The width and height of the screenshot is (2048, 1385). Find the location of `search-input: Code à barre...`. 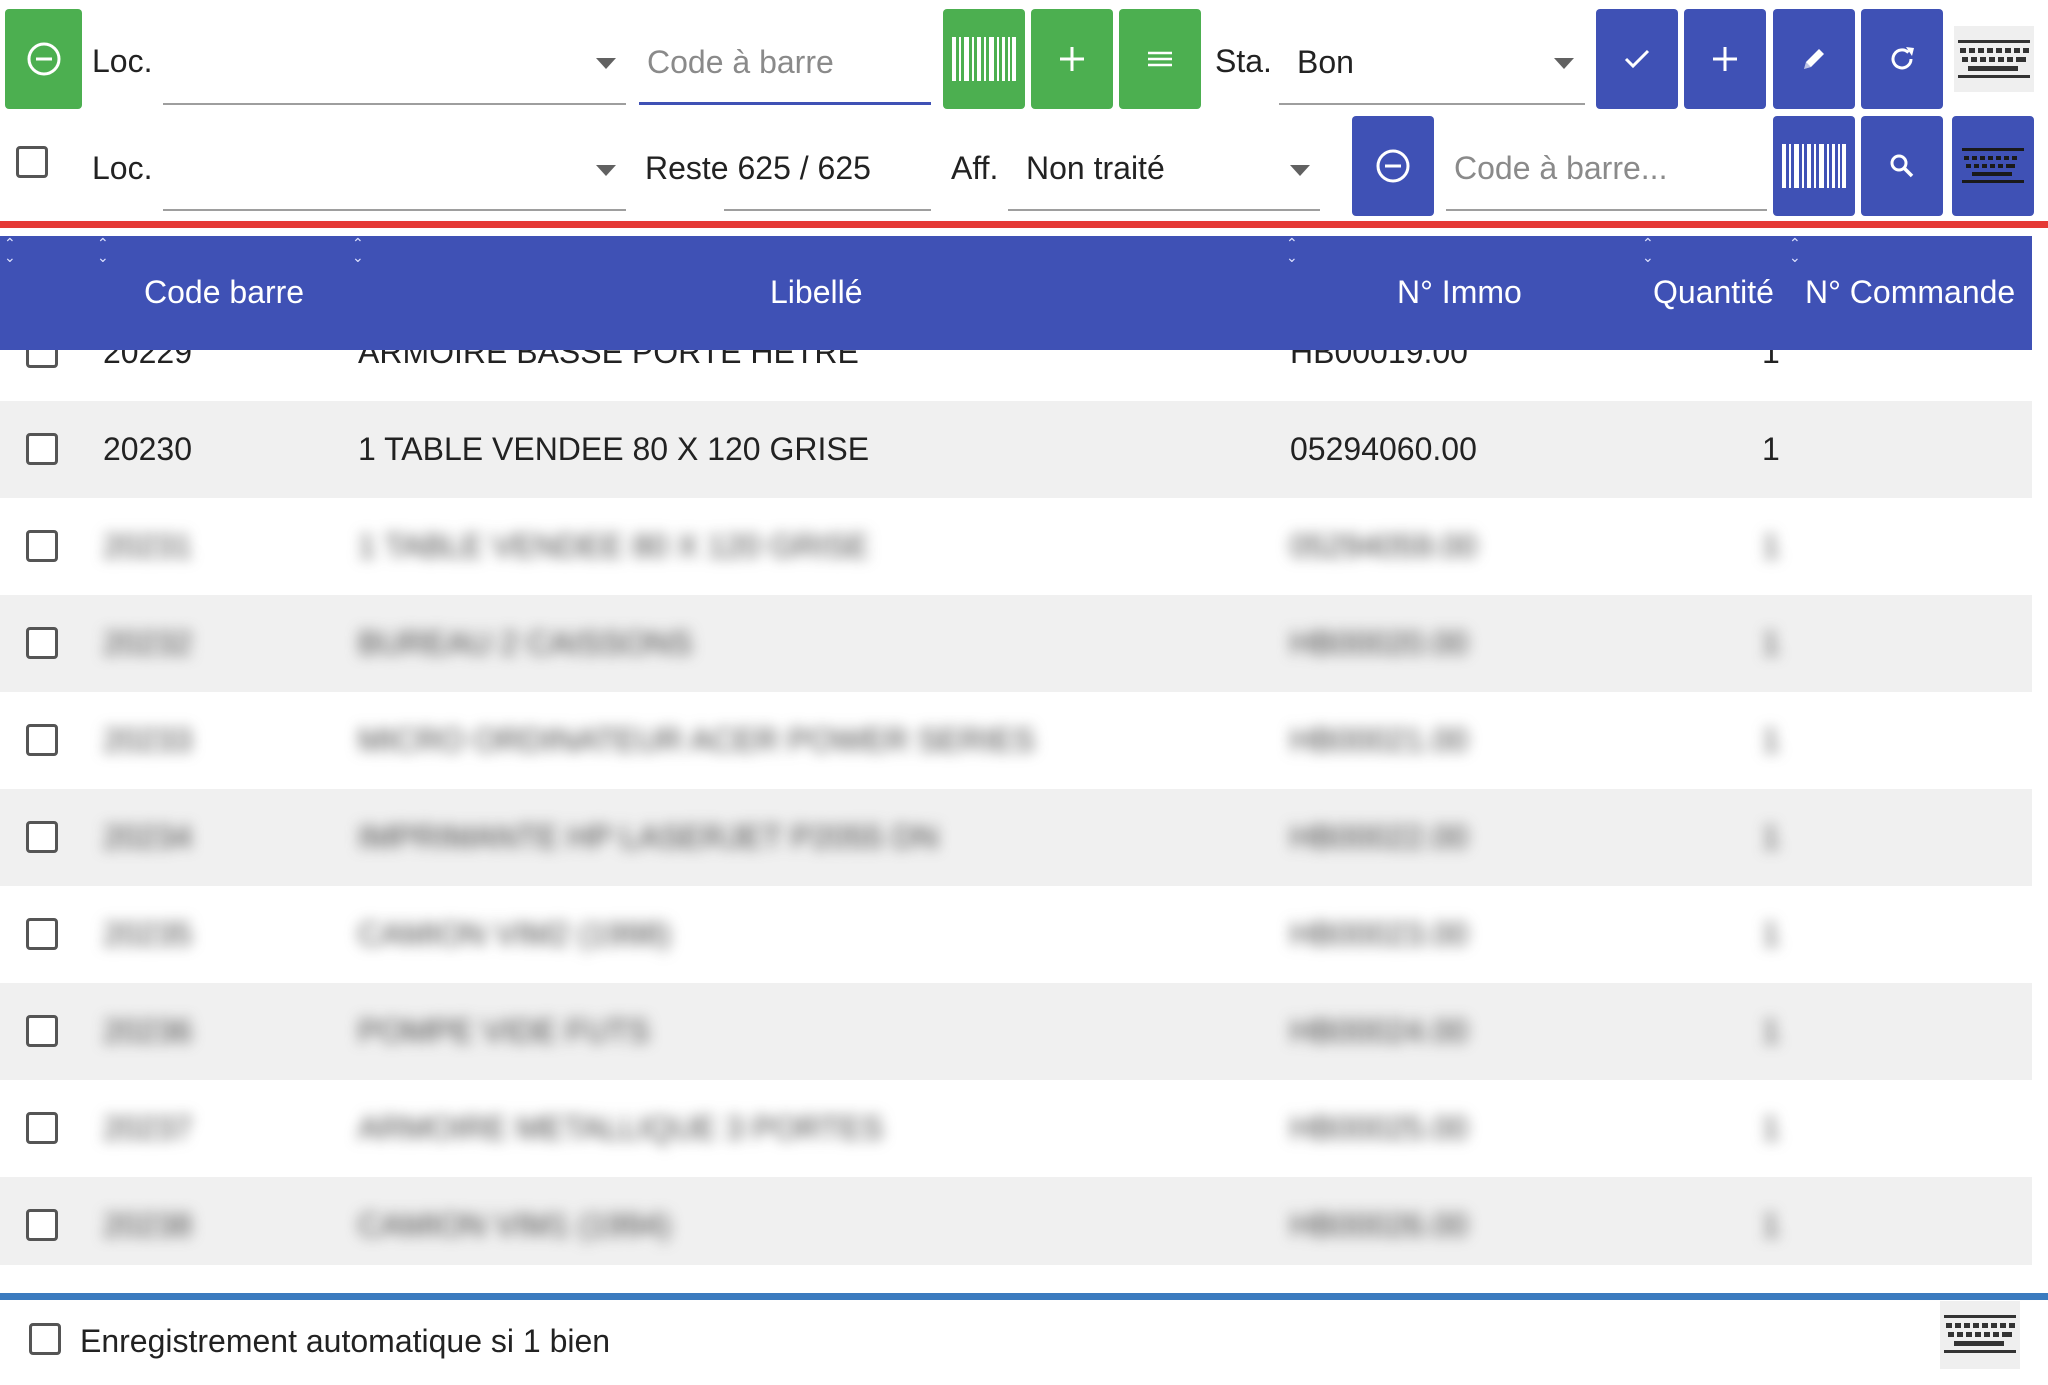

search-input: Code à barre... is located at coordinates (1606, 178).